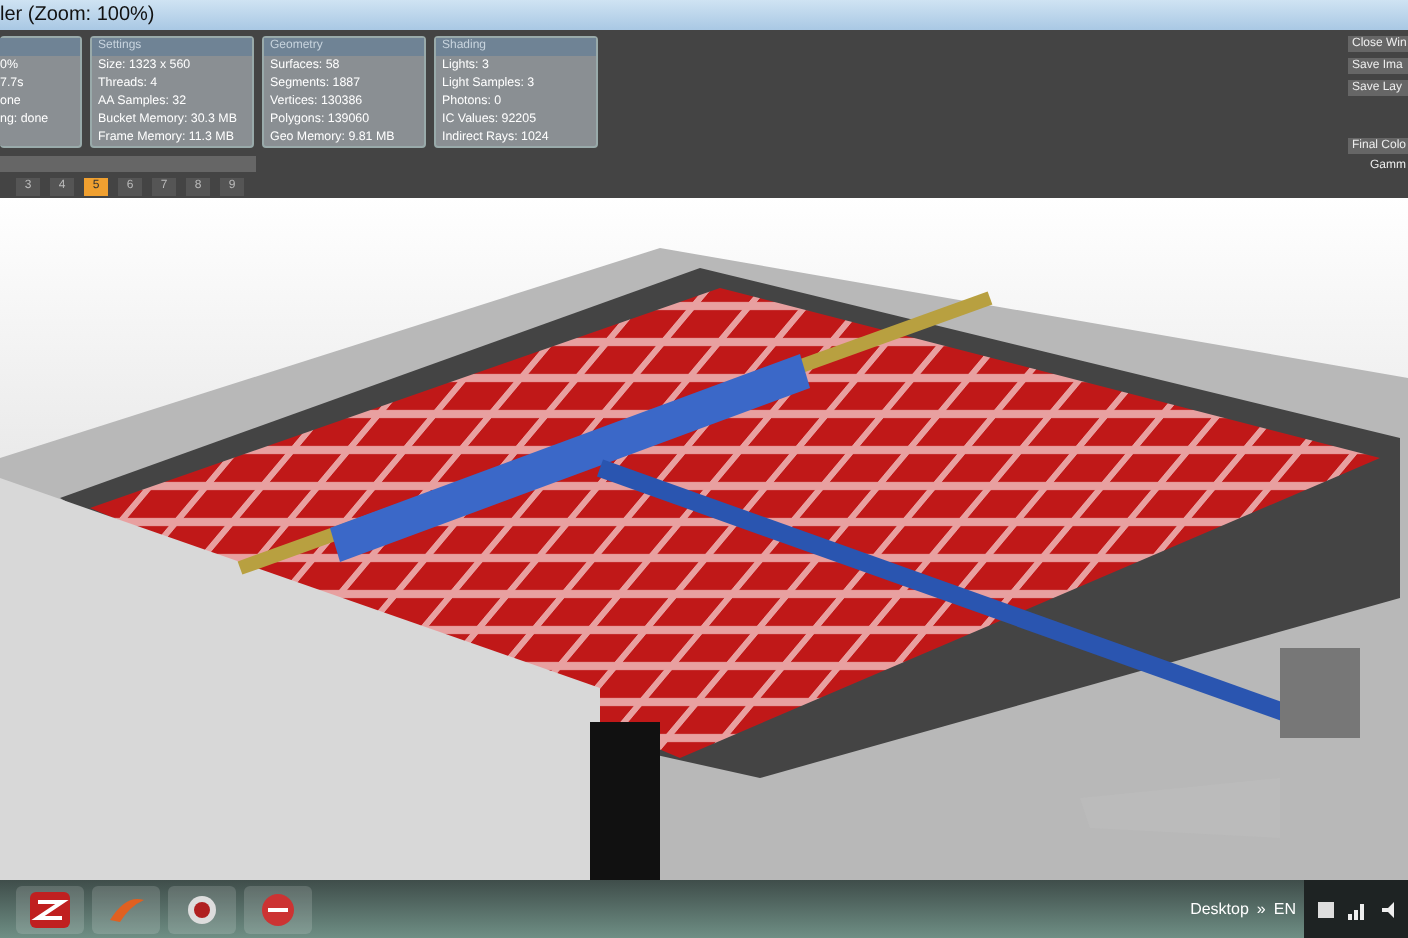  What do you see at coordinates (1261, 909) in the screenshot?
I see `toolbar-chevron: »` at bounding box center [1261, 909].